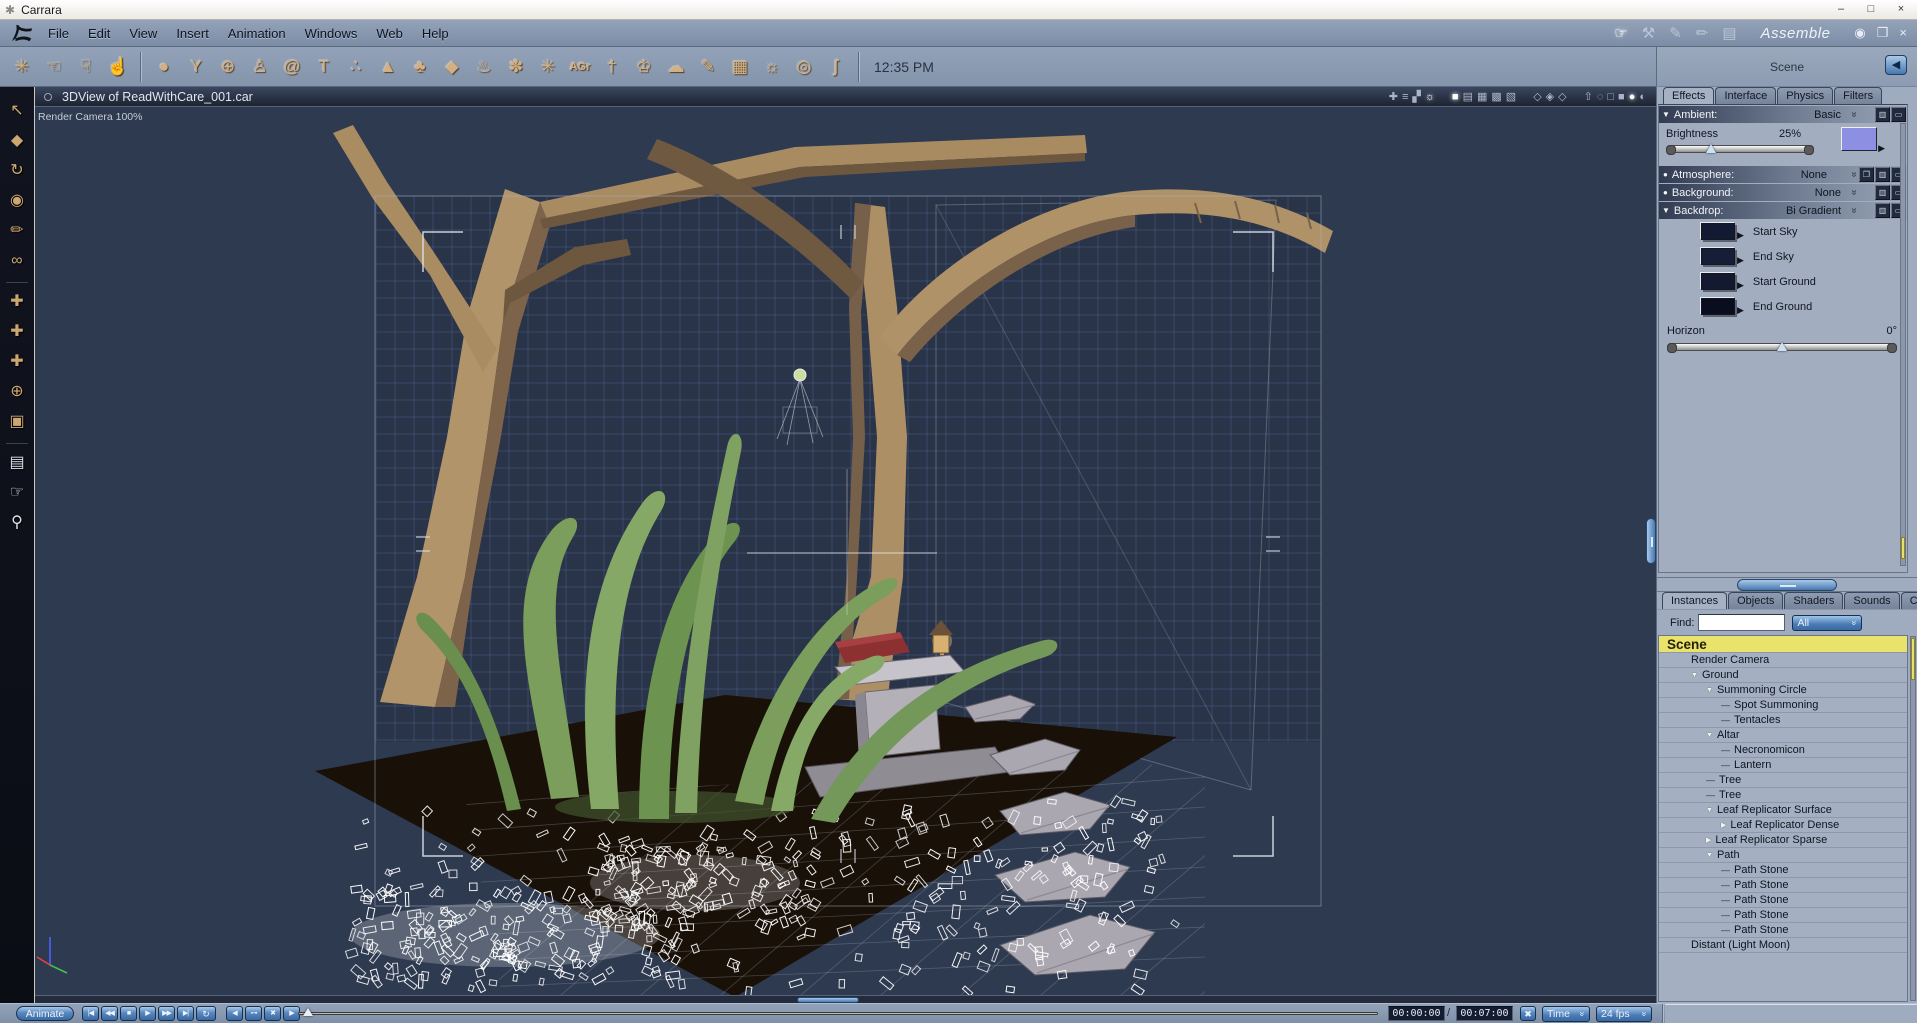 The image size is (1917, 1023). I want to click on browser-tab: Clips, so click(1908, 600).